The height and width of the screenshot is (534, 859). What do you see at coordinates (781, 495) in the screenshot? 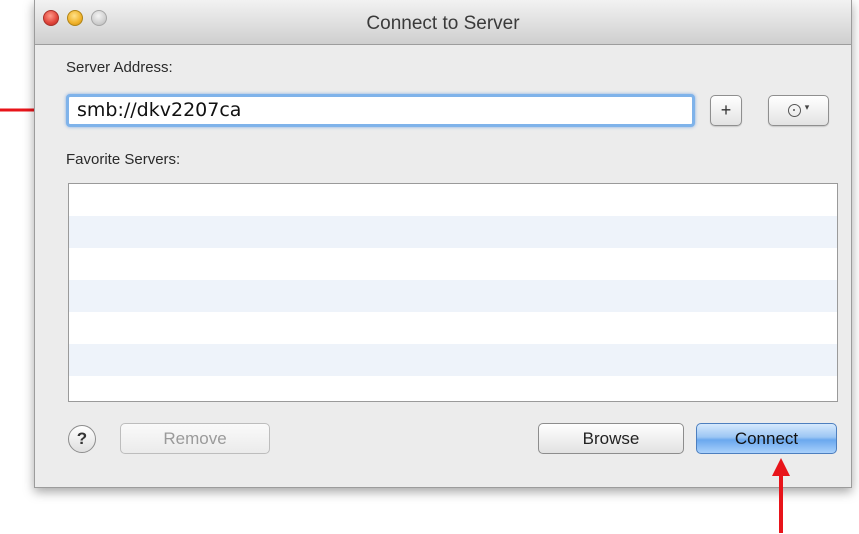
I see `annotation-arrow-up-icon` at bounding box center [781, 495].